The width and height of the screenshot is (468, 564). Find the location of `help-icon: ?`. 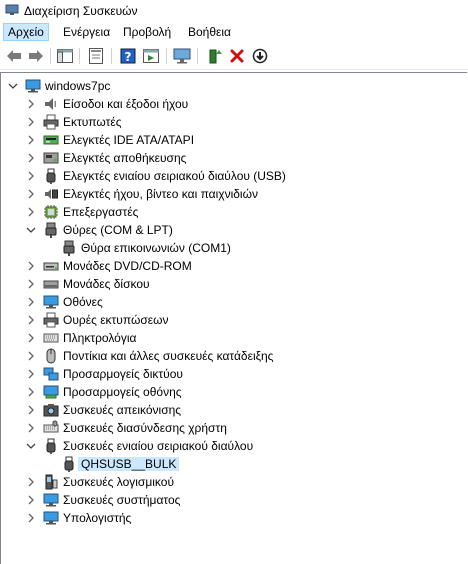

help-icon: ? is located at coordinates (128, 56).